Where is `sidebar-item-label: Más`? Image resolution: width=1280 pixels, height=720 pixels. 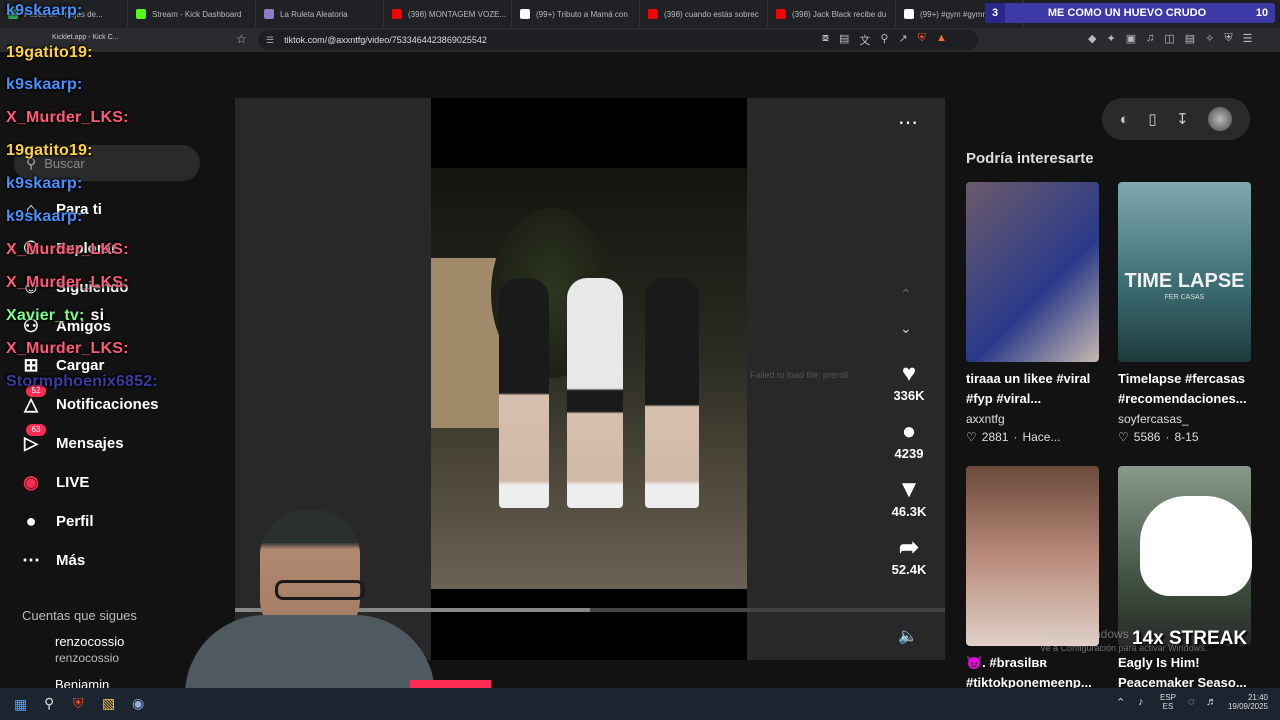
sidebar-item-label: Más is located at coordinates (71, 560).